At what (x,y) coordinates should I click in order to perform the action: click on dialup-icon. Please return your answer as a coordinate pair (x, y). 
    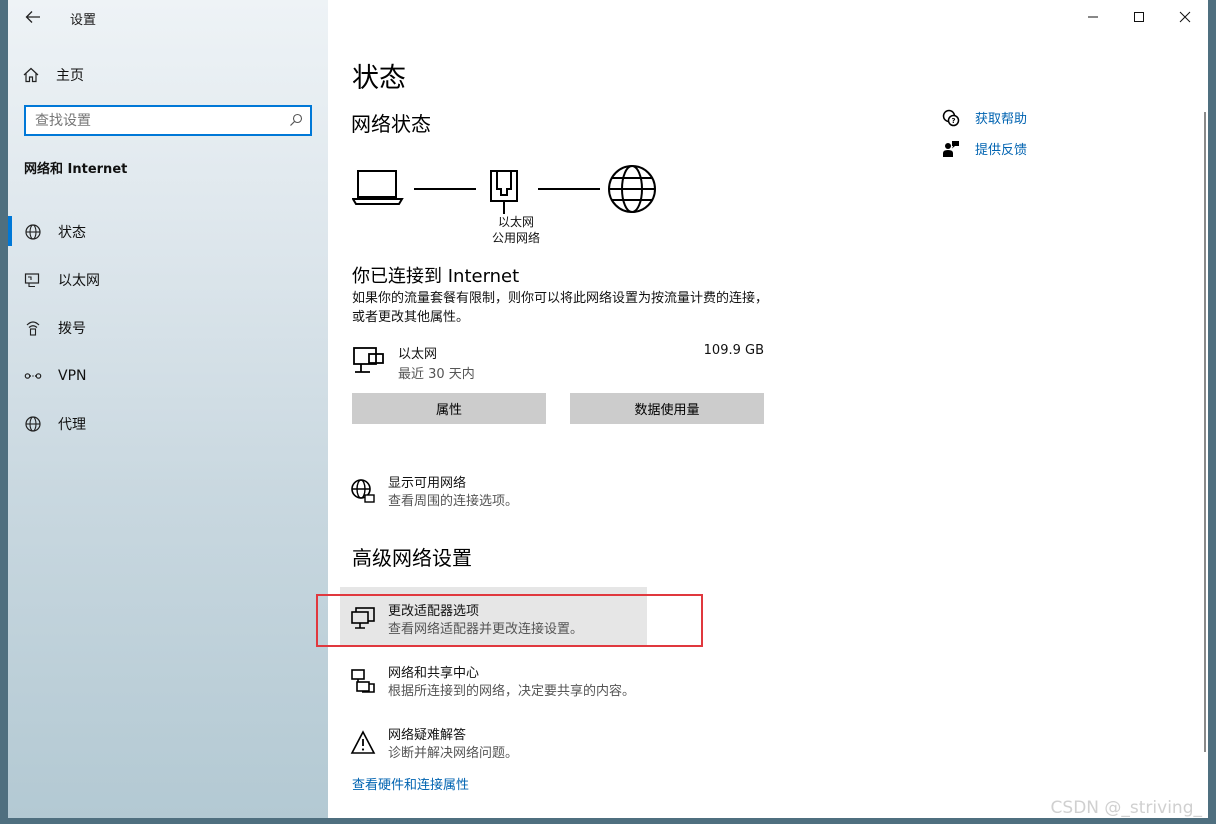
    Looking at the image, I should click on (33, 328).